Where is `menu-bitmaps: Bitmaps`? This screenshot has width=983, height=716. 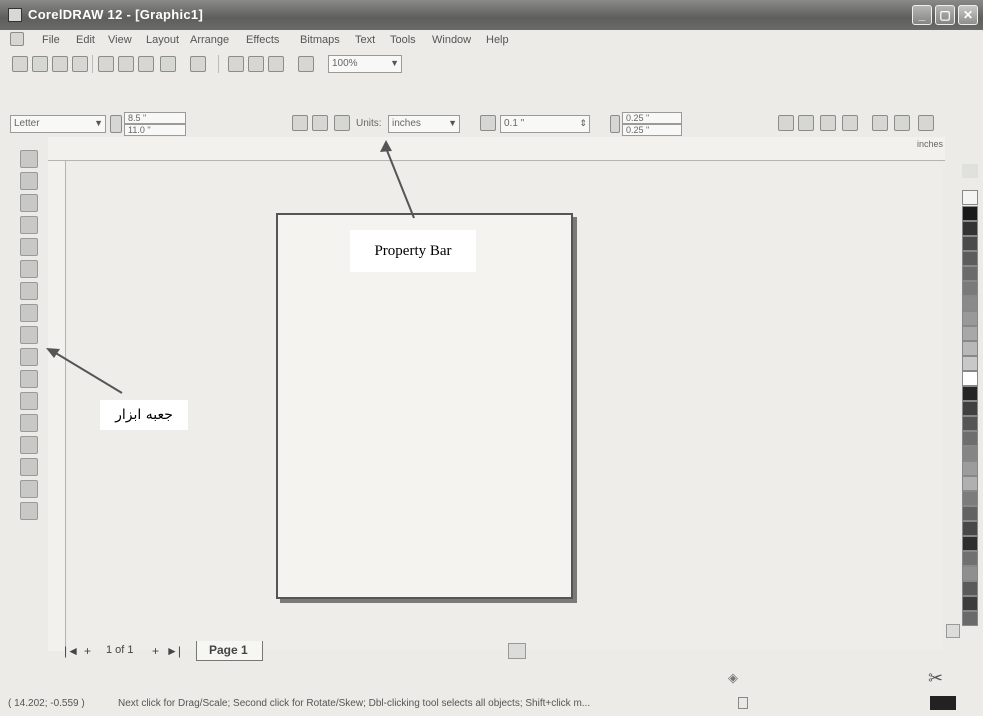 menu-bitmaps: Bitmaps is located at coordinates (320, 40).